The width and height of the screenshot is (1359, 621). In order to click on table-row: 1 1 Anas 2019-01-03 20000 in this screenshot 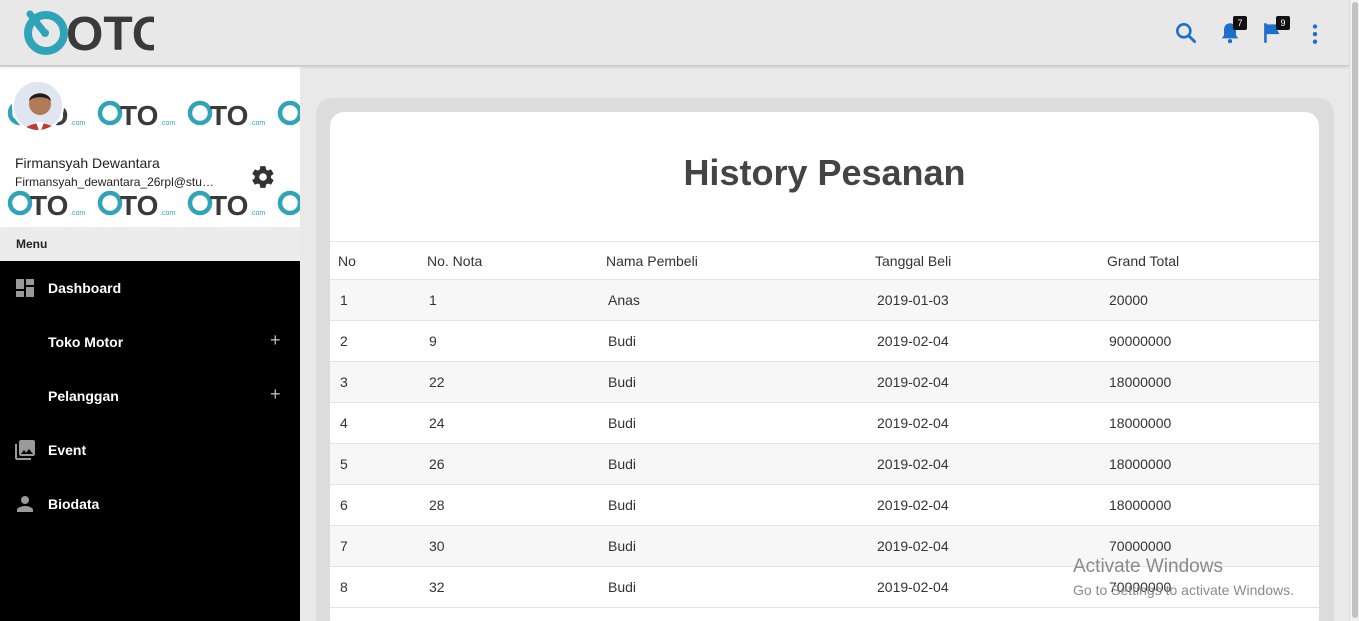, I will do `click(824, 300)`.